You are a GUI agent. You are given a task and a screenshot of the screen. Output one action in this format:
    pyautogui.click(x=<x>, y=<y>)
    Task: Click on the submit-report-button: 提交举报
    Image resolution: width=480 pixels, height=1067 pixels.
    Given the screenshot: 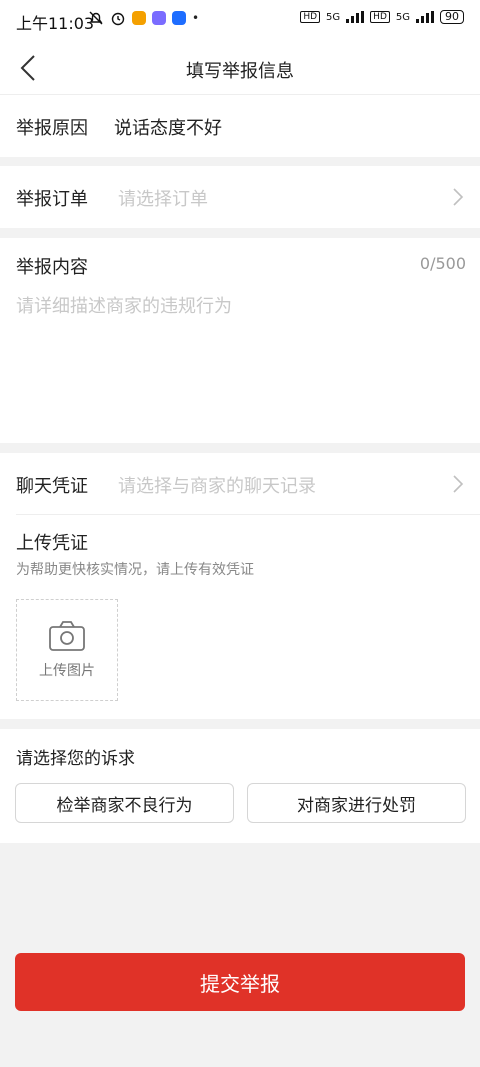 What is the action you would take?
    pyautogui.click(x=240, y=982)
    